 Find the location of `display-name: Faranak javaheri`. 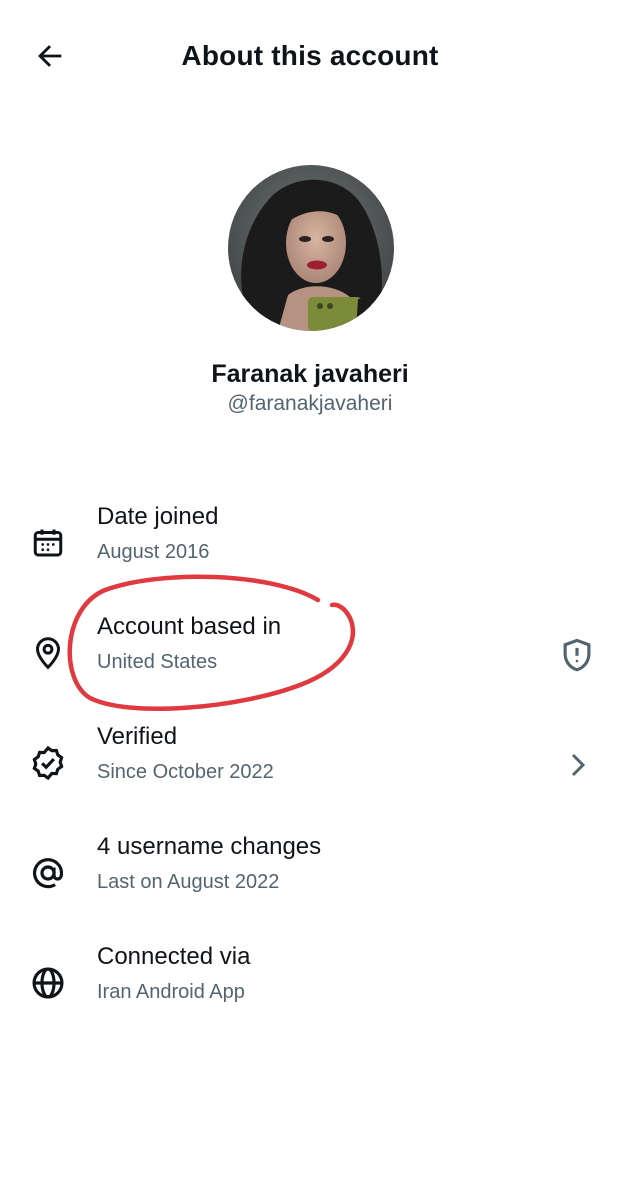

display-name: Faranak javaheri is located at coordinates (310, 374).